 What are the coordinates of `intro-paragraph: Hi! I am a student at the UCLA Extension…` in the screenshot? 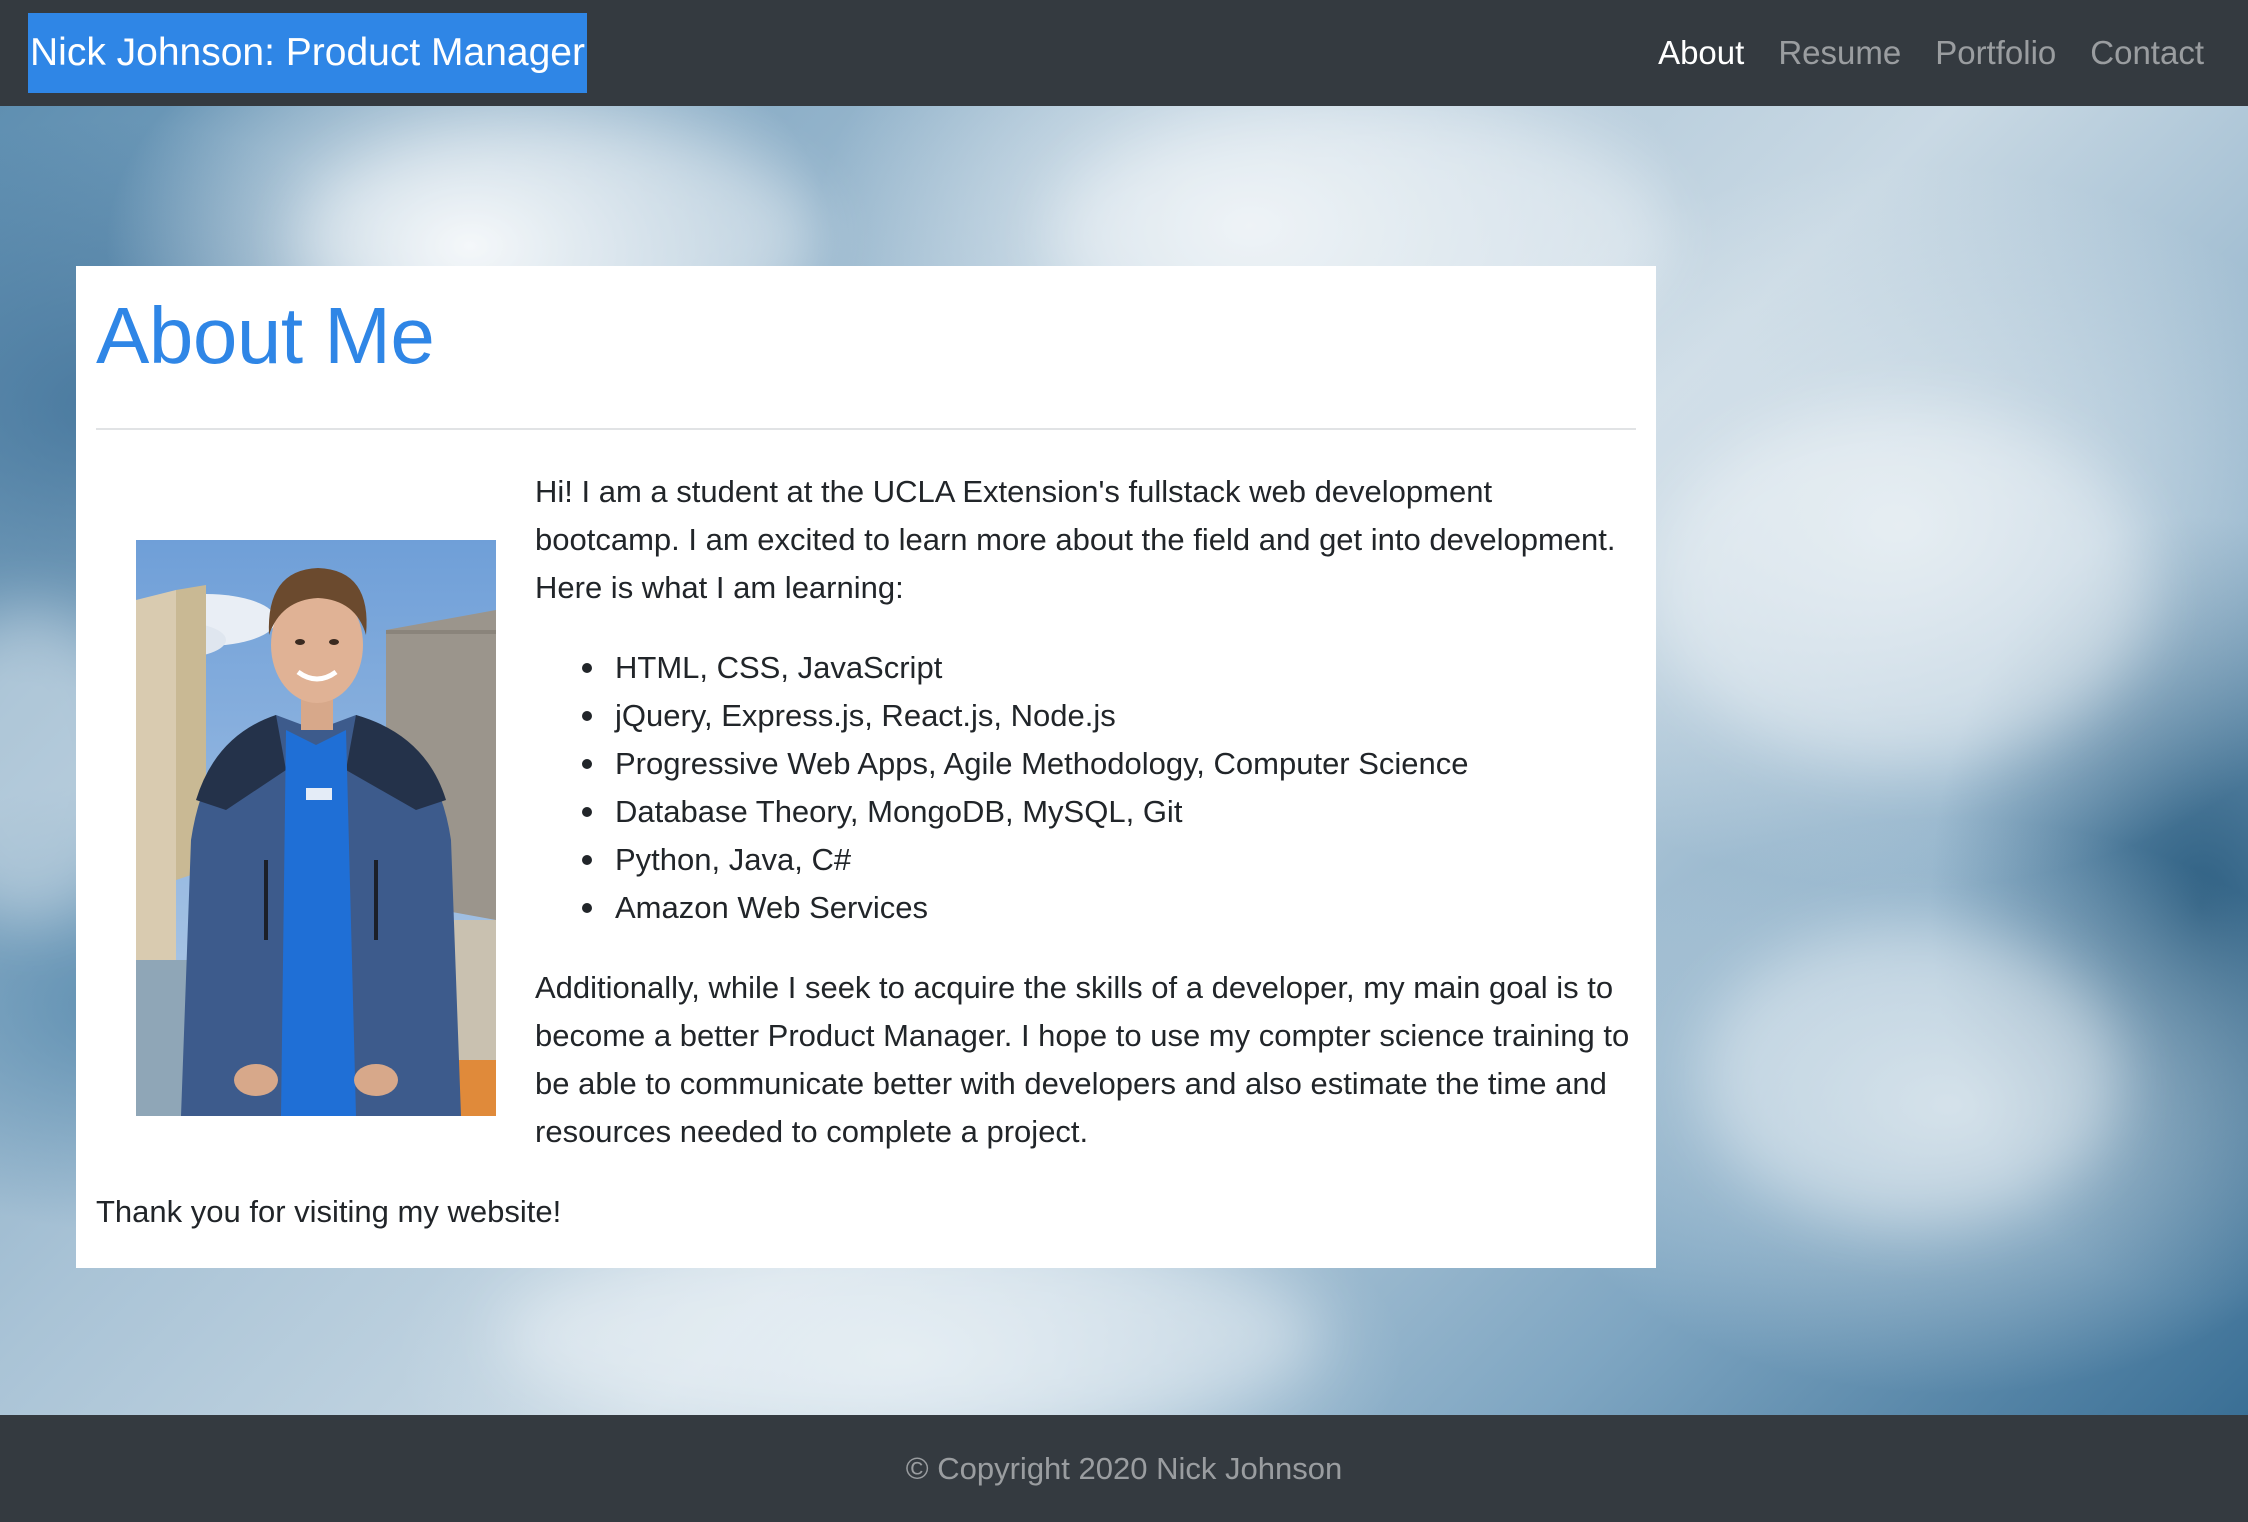 It's located at (1075, 539).